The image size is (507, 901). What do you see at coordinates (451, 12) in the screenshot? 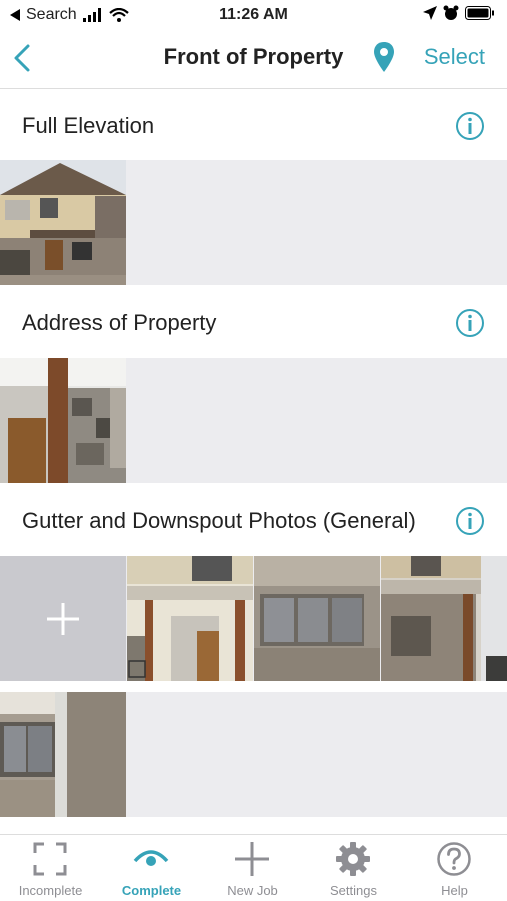
I see `alarm-icon` at bounding box center [451, 12].